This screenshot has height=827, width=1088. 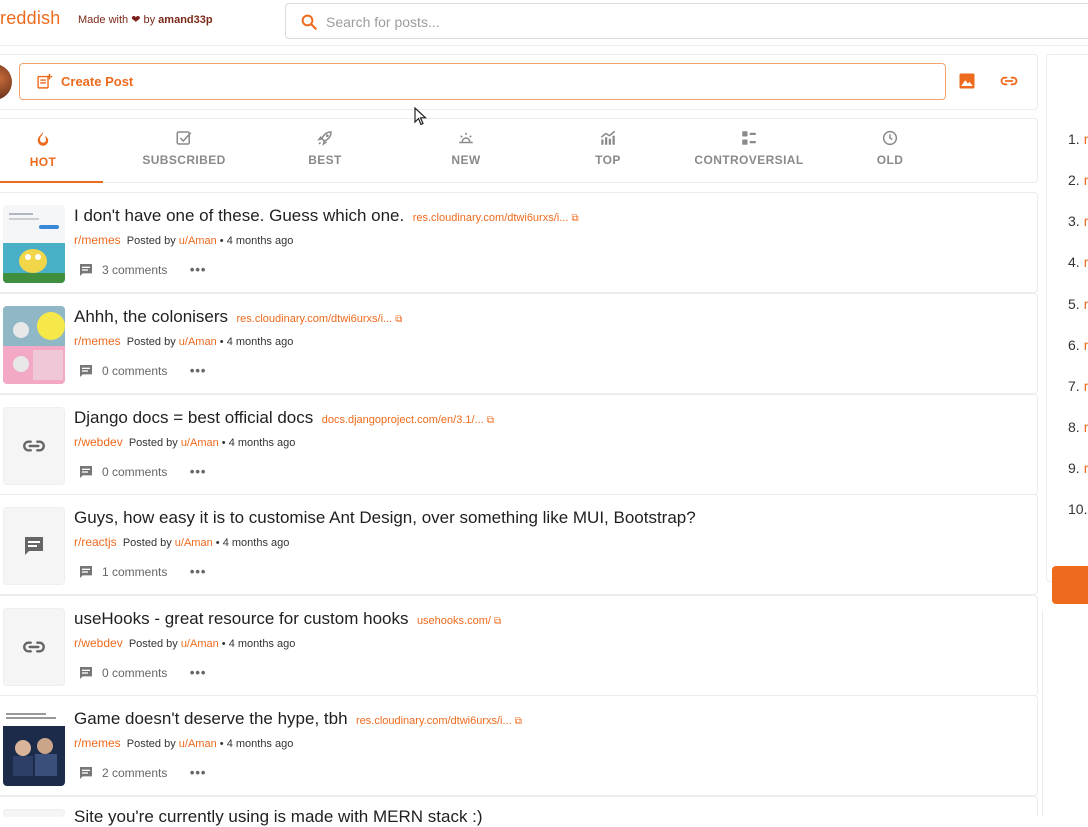 I want to click on search-bar, so click(x=686, y=21).